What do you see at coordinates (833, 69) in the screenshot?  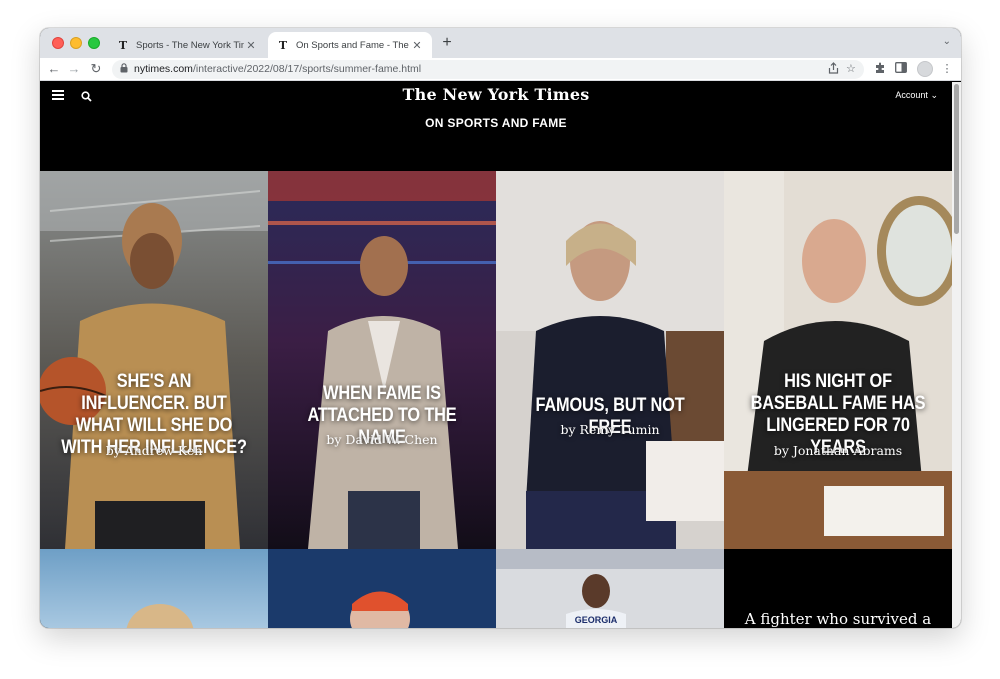 I see `share-icon` at bounding box center [833, 69].